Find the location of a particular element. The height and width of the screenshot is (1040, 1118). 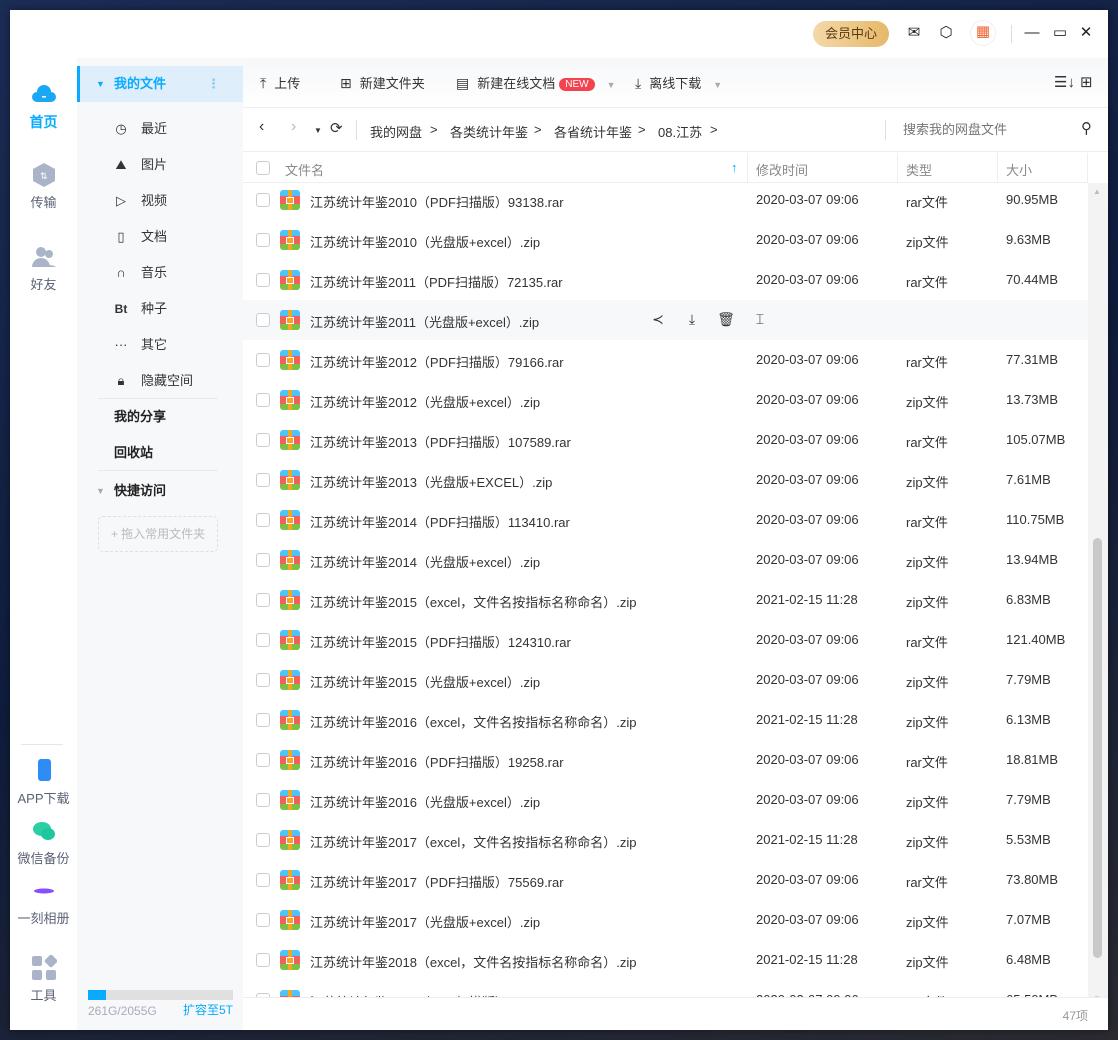

forward-button: › is located at coordinates (293, 127).